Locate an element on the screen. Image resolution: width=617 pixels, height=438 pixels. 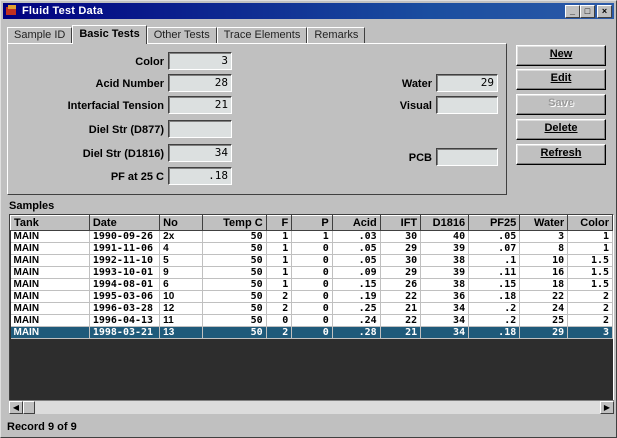
table-row: MAIN 1994-08-01 6 50 1 0.15 26 38.15 18 1.5 is located at coordinates (311, 284).